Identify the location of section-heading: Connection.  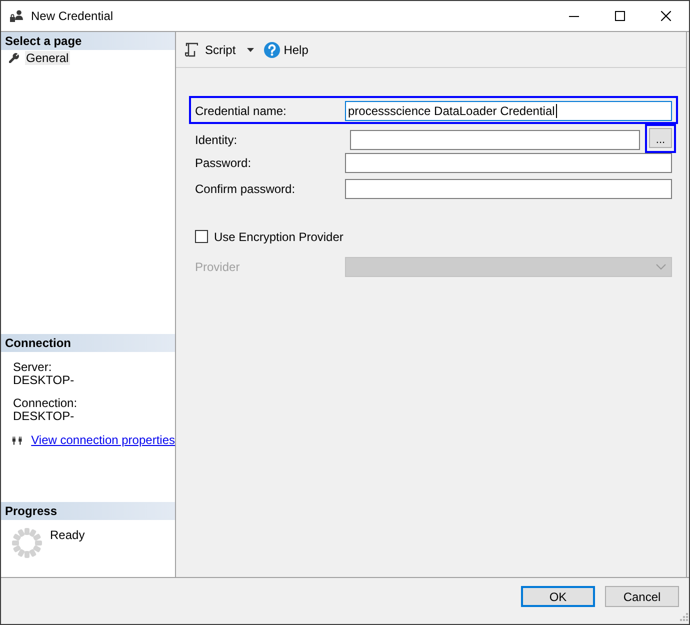
(88, 343).